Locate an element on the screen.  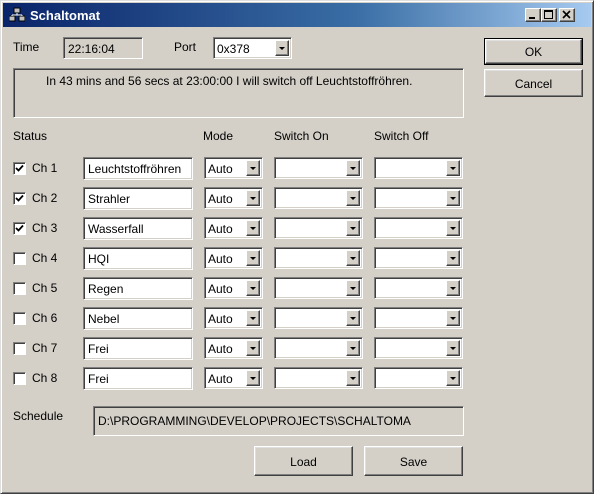
ok-button: OK is located at coordinates (533, 51).